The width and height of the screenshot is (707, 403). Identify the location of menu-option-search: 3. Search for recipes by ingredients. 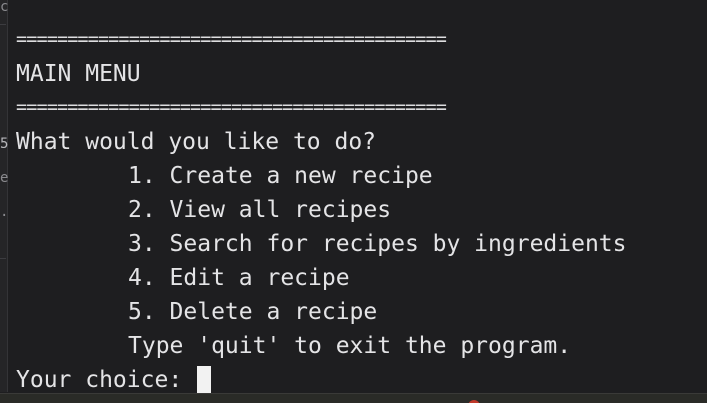
(377, 244).